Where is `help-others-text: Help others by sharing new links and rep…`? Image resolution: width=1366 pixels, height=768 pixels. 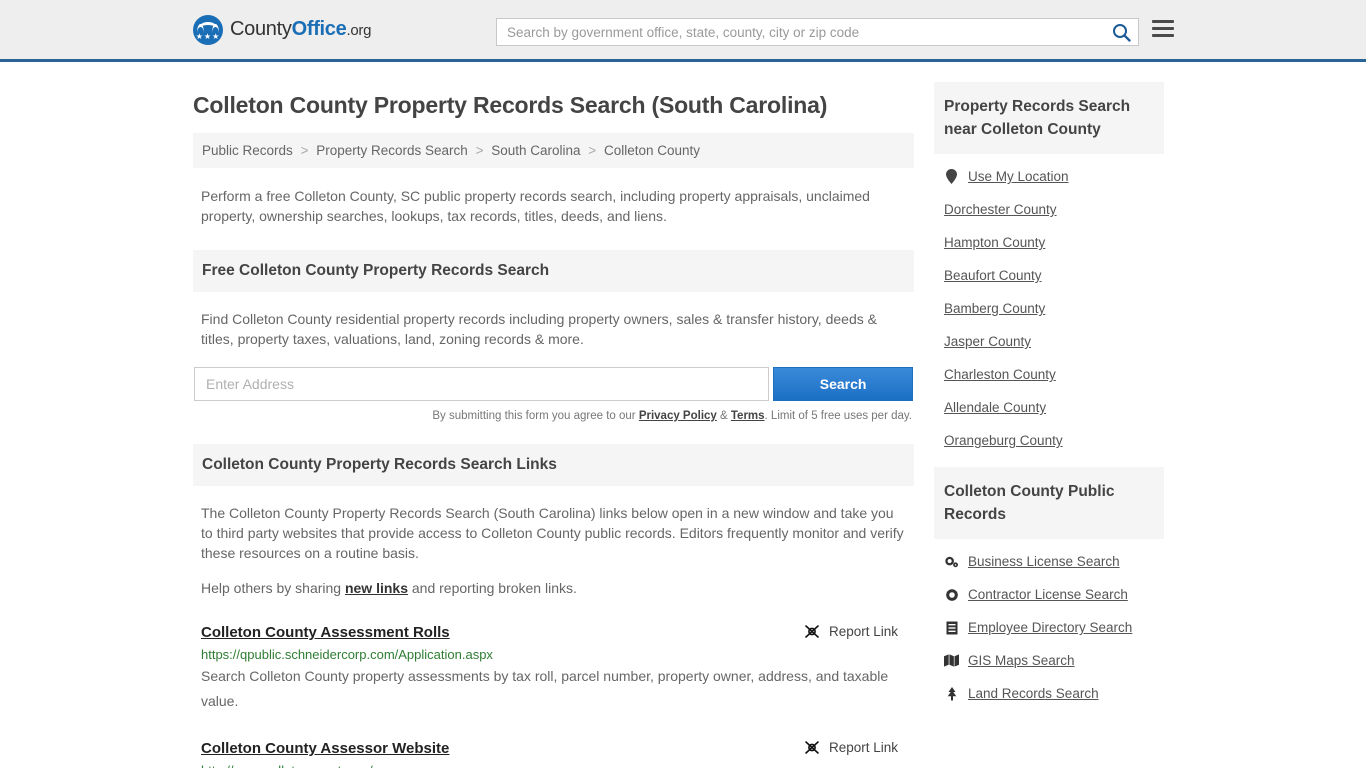
help-others-text: Help others by sharing new links and rep… is located at coordinates (553, 588).